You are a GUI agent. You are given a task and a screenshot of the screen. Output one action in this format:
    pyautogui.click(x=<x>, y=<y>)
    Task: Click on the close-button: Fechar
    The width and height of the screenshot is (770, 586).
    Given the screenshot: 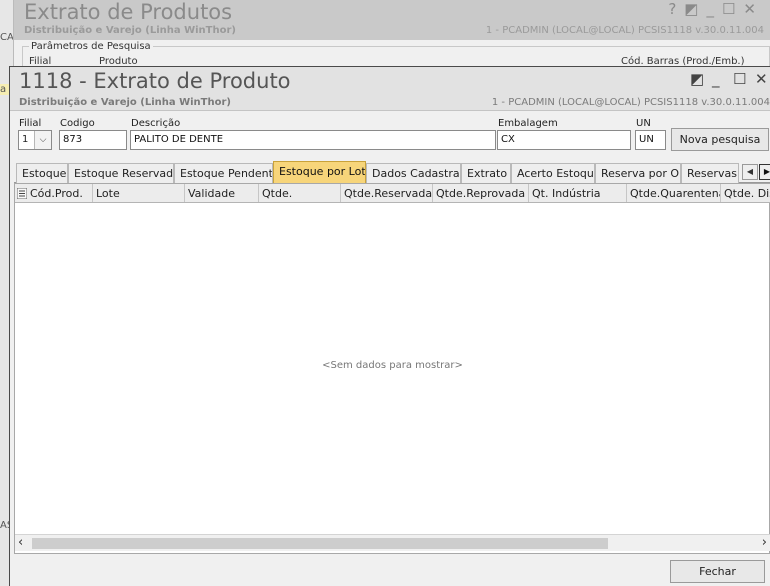 What is the action you would take?
    pyautogui.click(x=717, y=571)
    